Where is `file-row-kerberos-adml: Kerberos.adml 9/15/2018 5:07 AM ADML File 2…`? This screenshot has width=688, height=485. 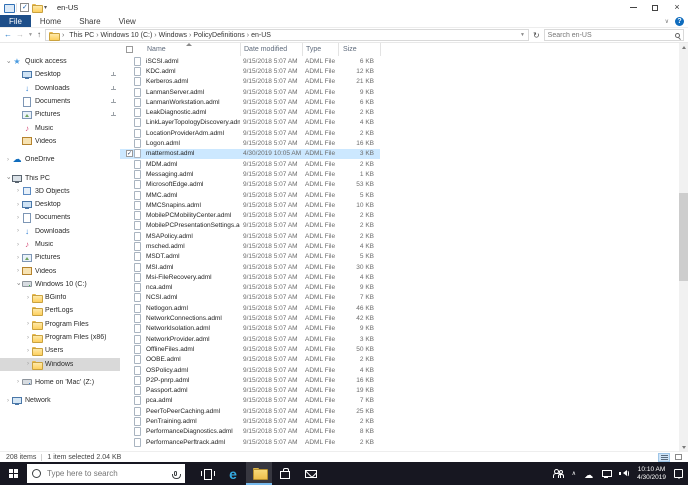 file-row-kerberos-adml: Kerberos.adml 9/15/2018 5:07 AM ADML File 2… is located at coordinates (250, 82).